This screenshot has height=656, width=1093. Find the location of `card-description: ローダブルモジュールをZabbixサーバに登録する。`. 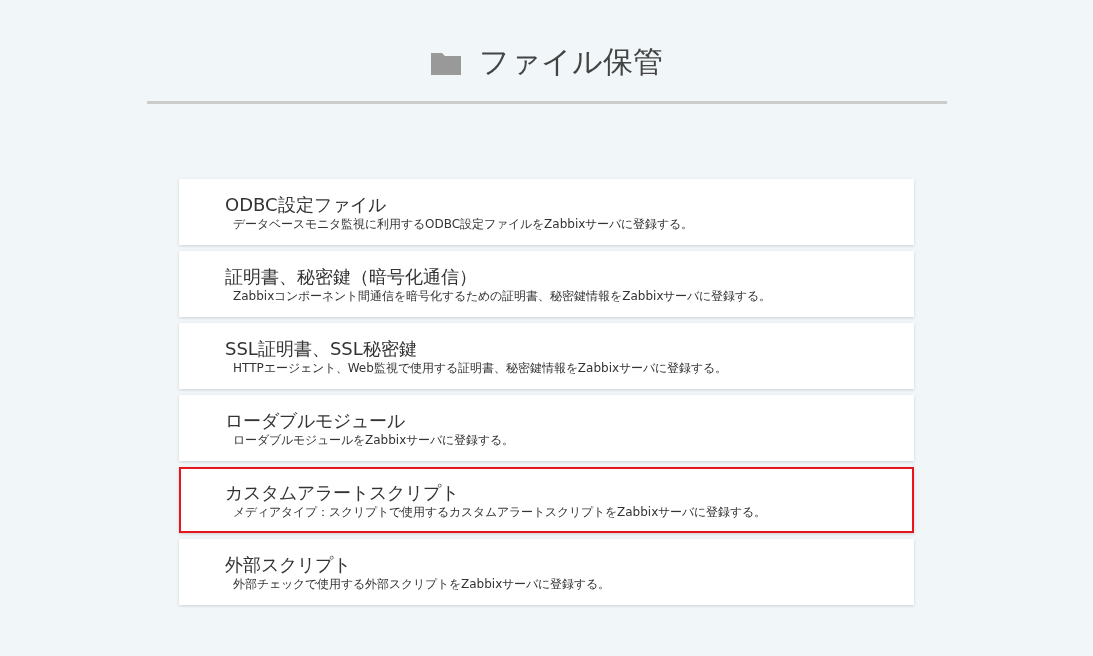

card-description: ローダブルモジュールをZabbixサーバに登録する。 is located at coordinates (374, 440).